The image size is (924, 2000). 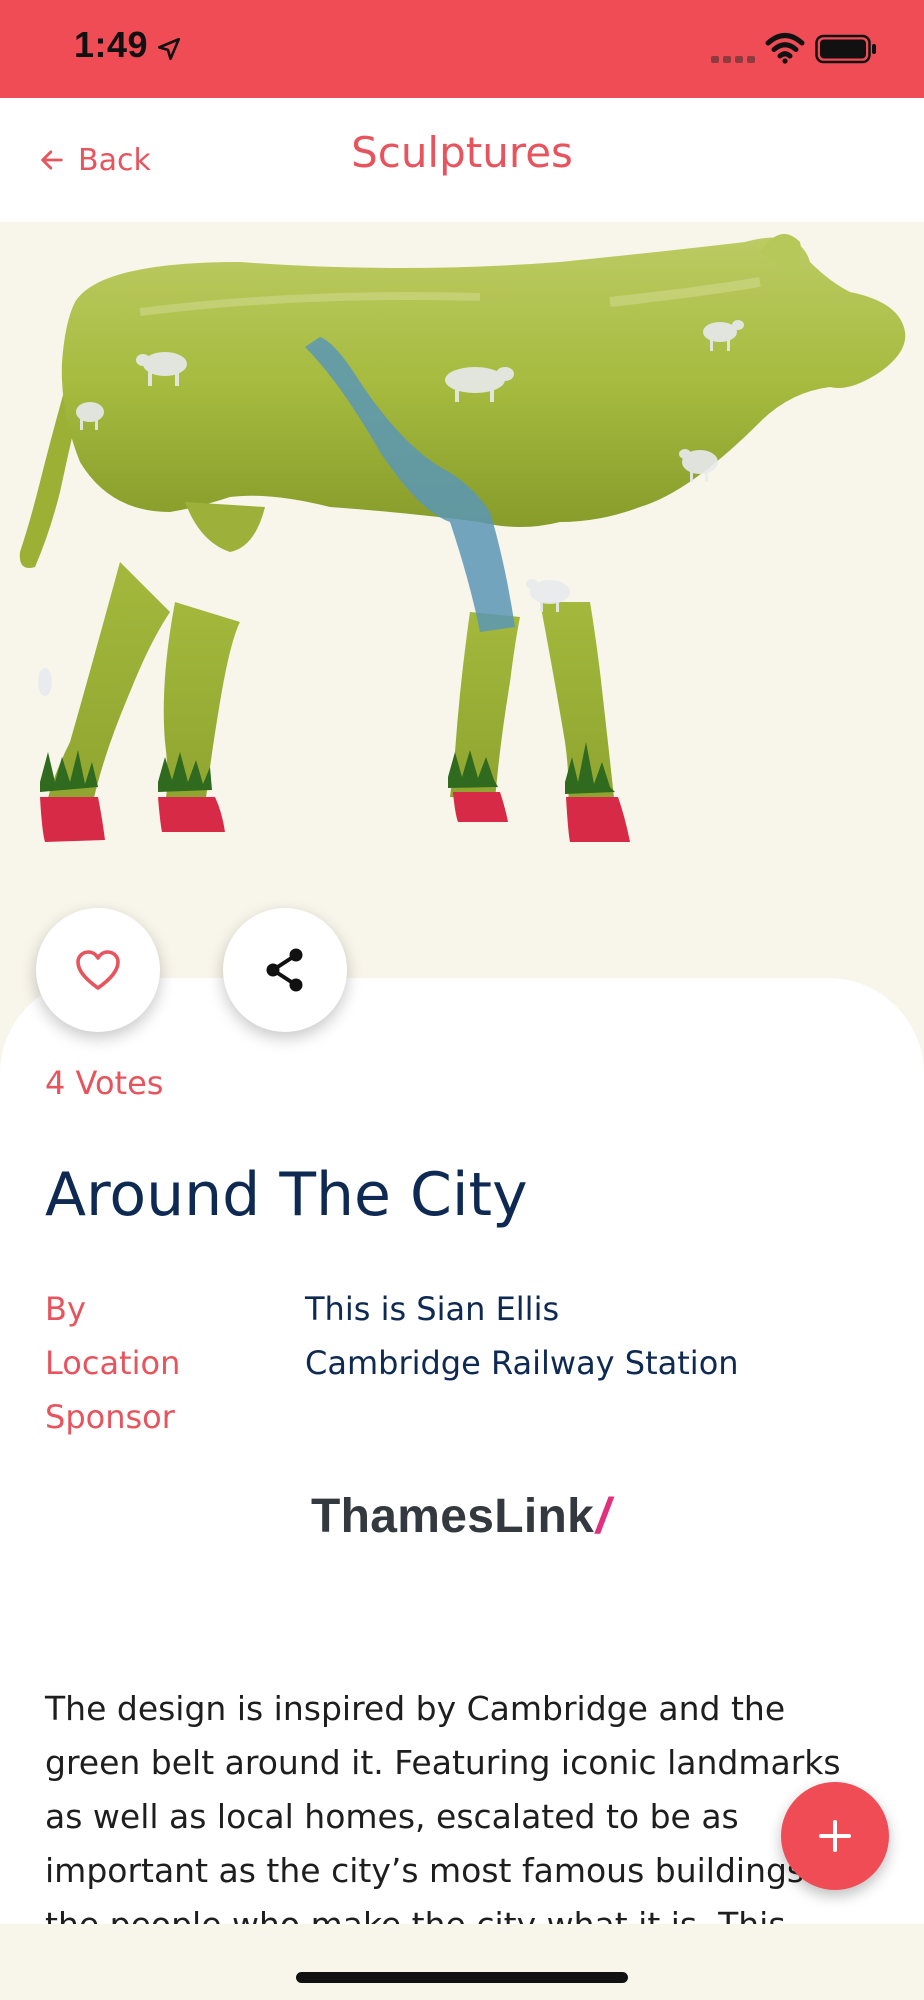 What do you see at coordinates (733, 59) in the screenshot?
I see `signal-icon` at bounding box center [733, 59].